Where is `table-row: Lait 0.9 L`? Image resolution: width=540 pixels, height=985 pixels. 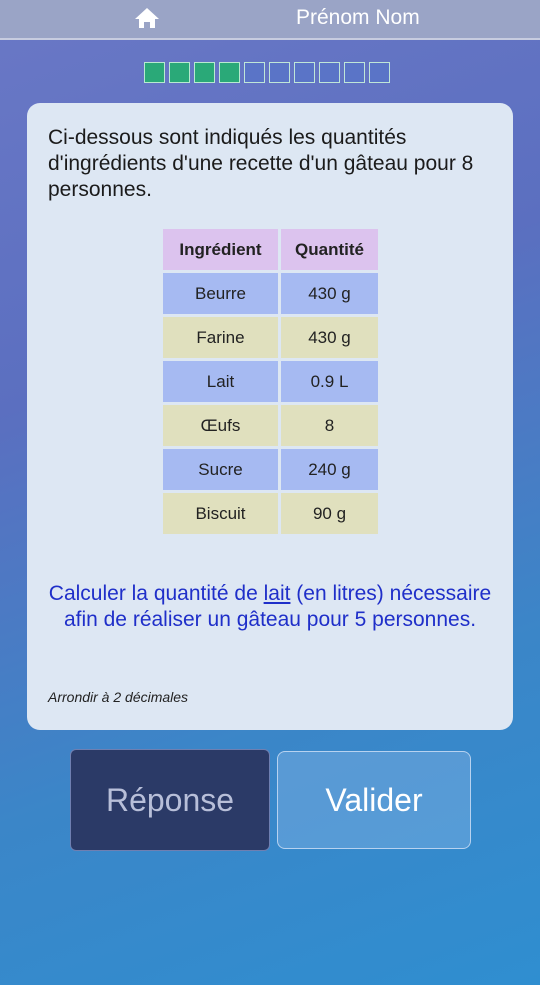
table-row: Lait 0.9 L is located at coordinates (270, 381).